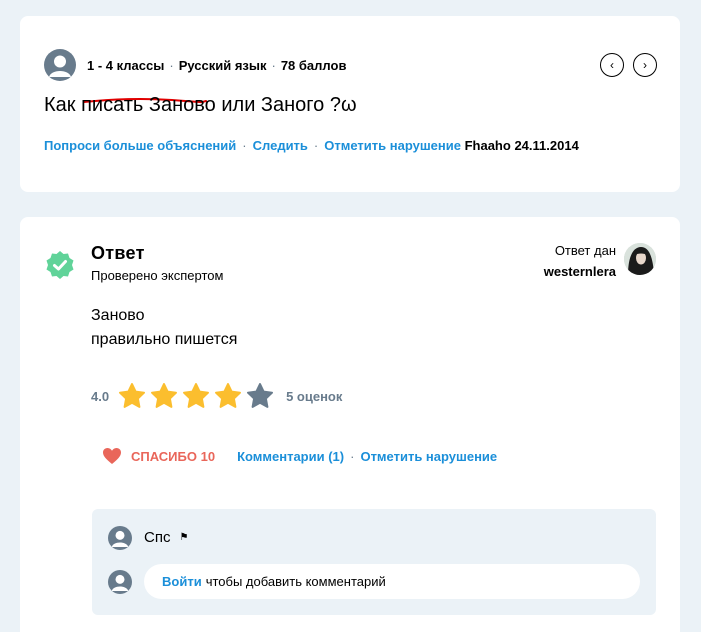 The width and height of the screenshot is (701, 632). Describe the element at coordinates (585, 250) in the screenshot. I see `answered-by-label: Ответ дан` at that location.